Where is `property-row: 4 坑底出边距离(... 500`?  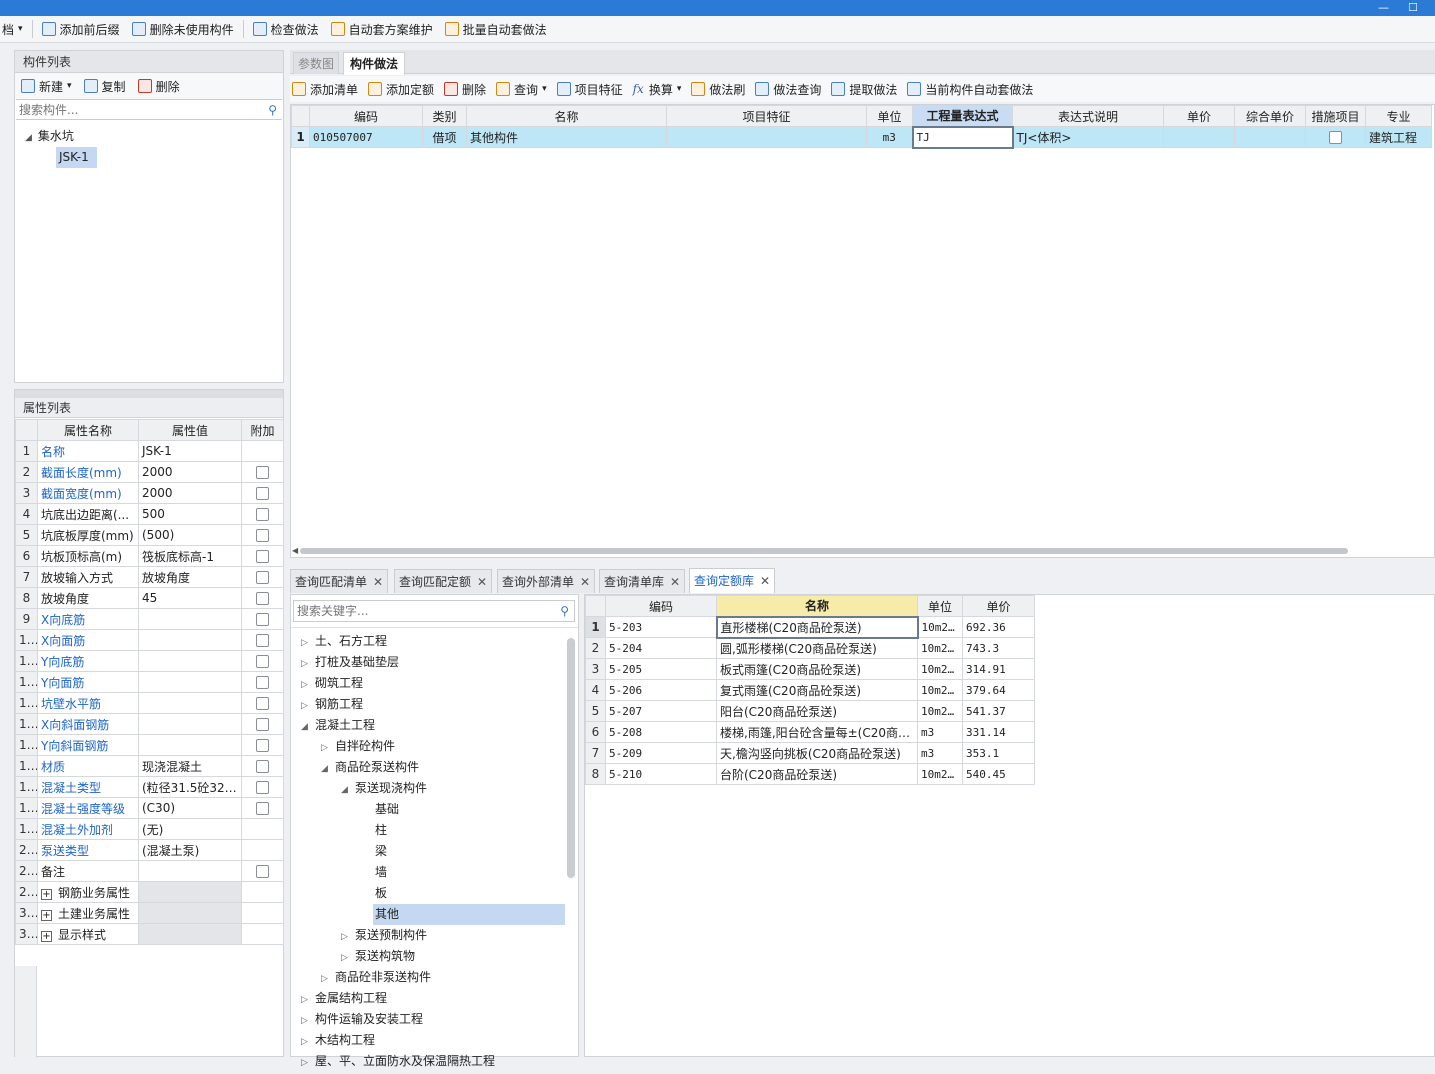
property-row: 4 坑底出边距离(... 500 is located at coordinates (149, 514).